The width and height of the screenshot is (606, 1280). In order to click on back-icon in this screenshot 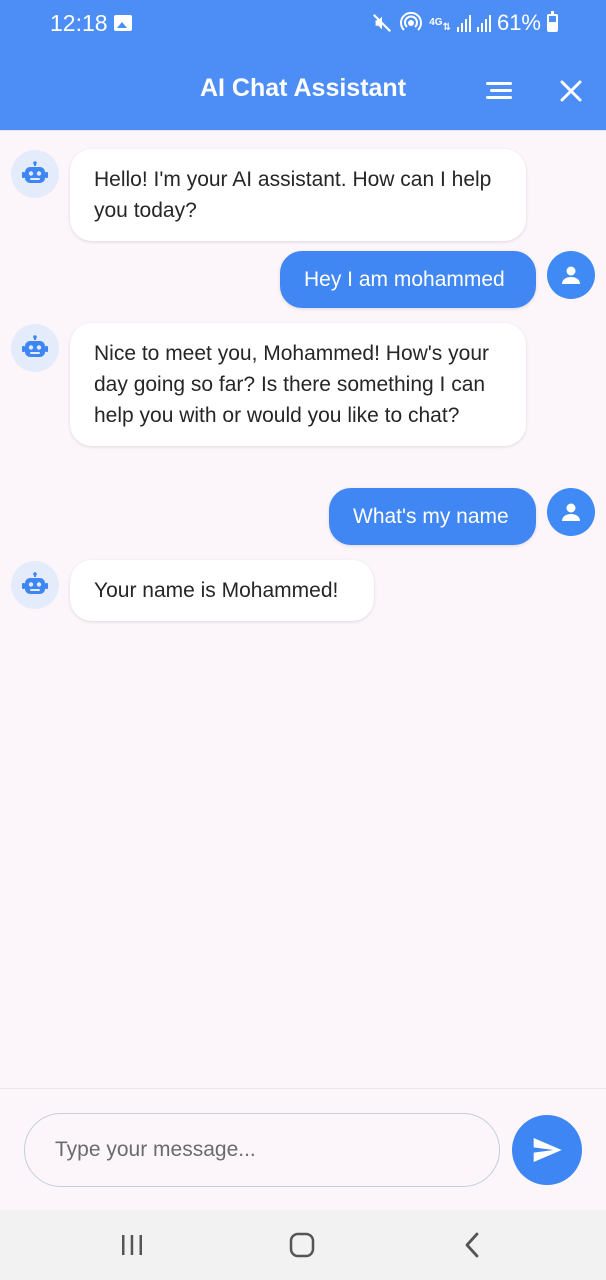, I will do `click(472, 1245)`.